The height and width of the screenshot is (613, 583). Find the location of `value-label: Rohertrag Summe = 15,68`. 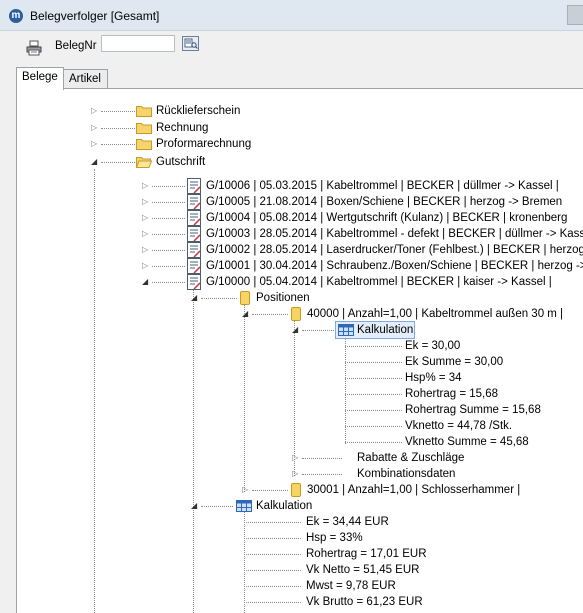

value-label: Rohertrag Summe = 15,68 is located at coordinates (473, 410).